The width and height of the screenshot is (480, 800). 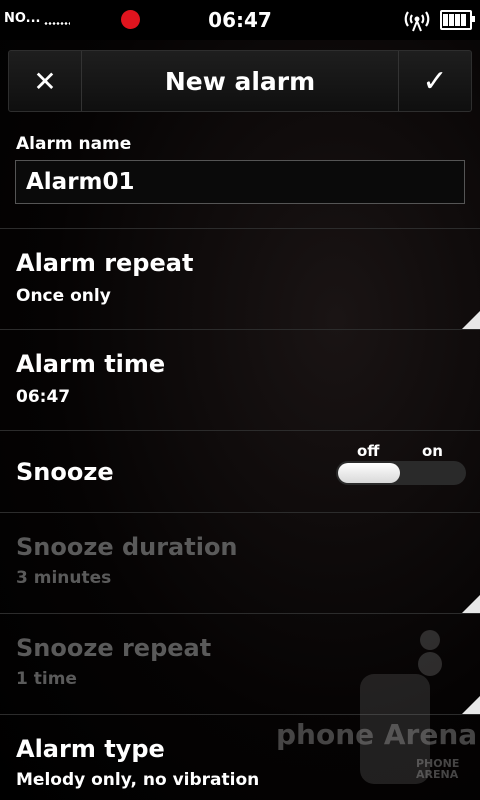 I want to click on toggle-on-label: on, so click(x=432, y=451).